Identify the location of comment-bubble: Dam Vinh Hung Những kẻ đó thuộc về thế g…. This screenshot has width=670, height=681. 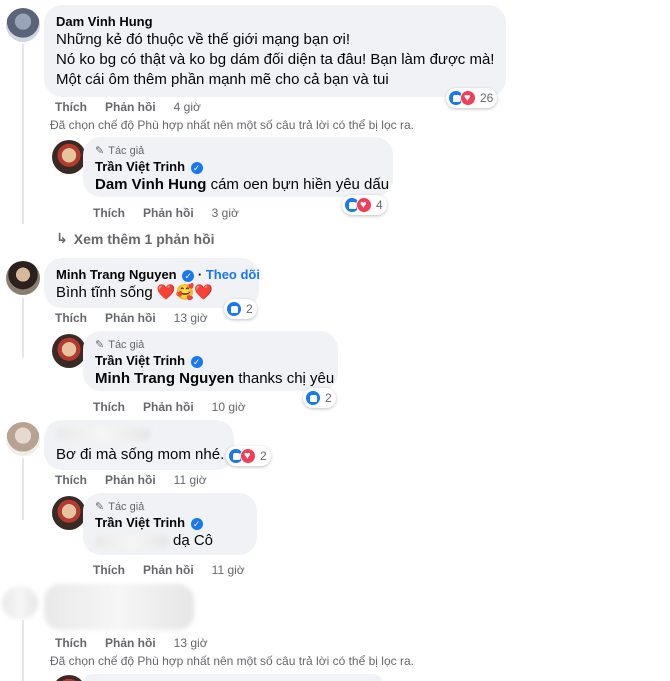
(275, 51).